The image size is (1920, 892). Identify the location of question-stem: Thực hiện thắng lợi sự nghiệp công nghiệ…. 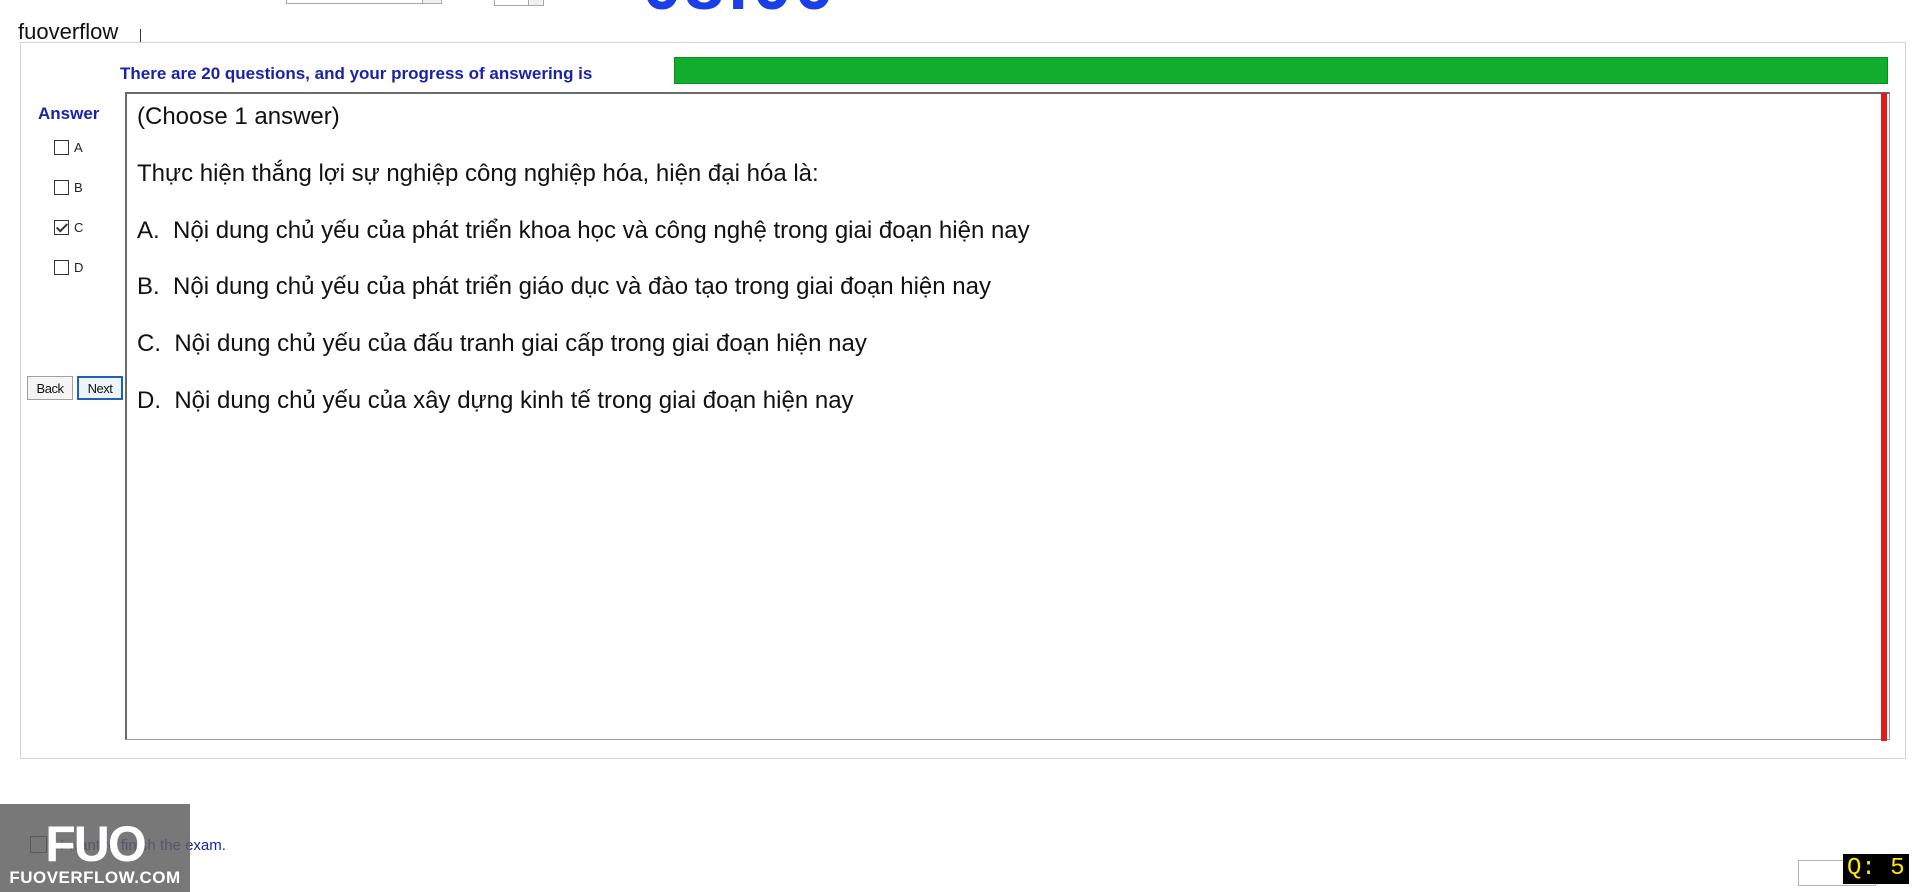
(478, 173).